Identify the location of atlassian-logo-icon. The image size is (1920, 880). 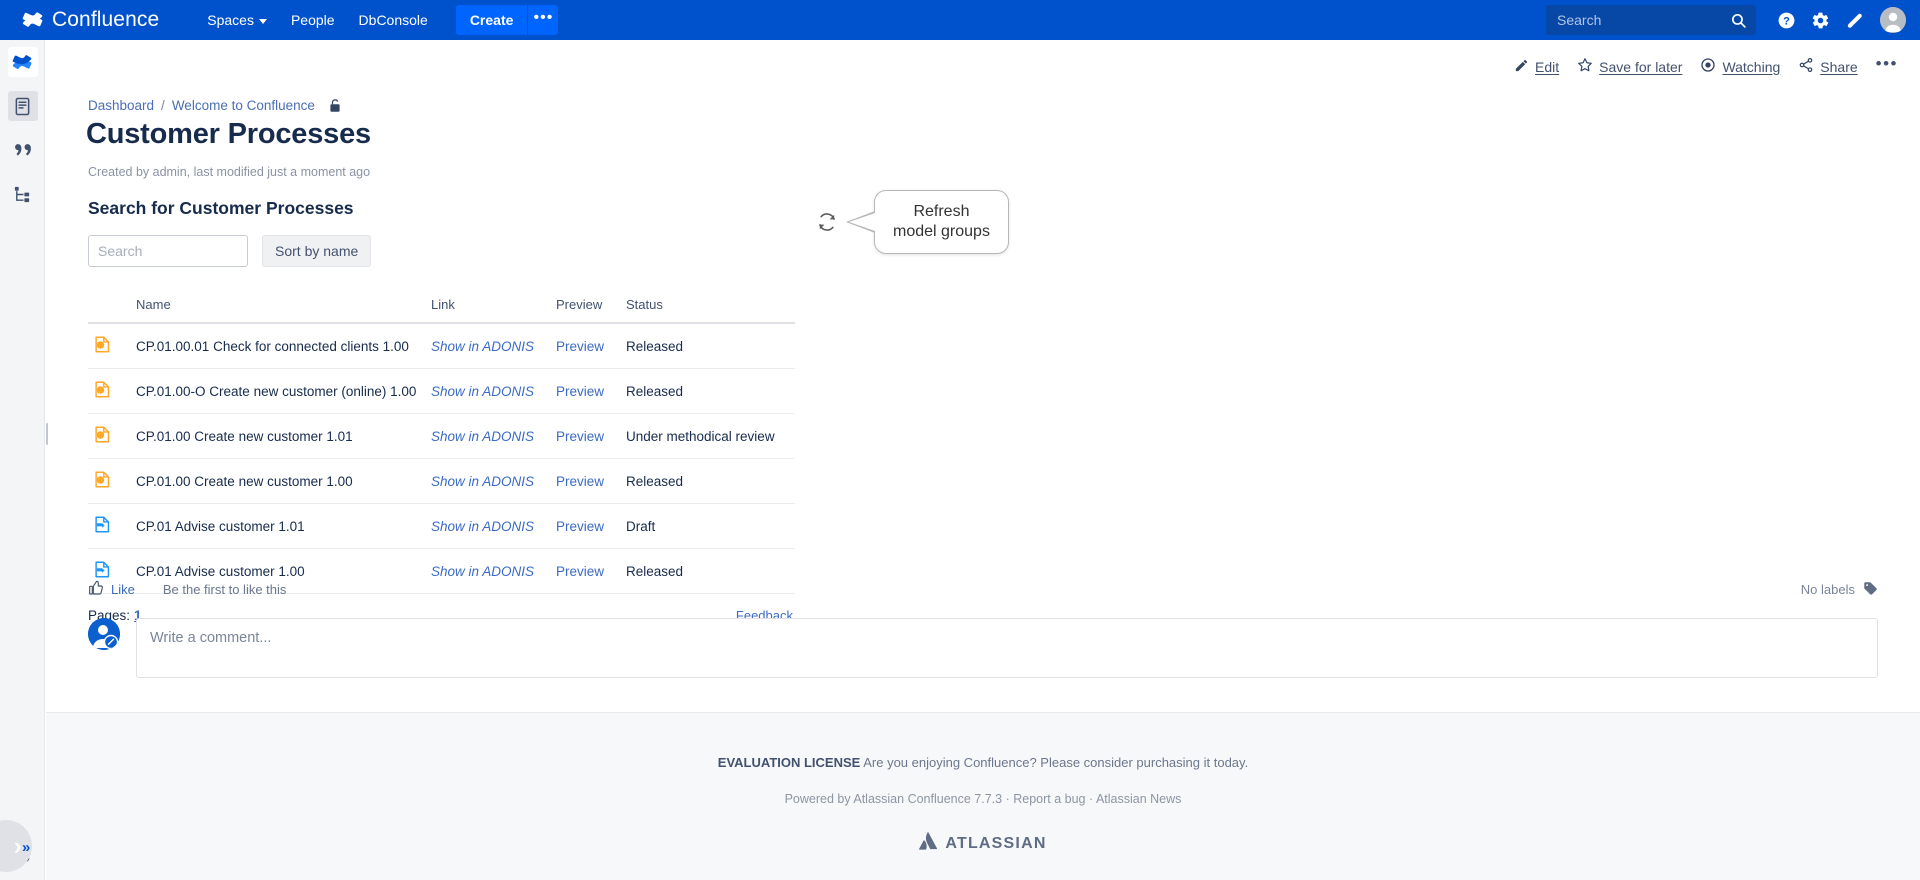
(928, 843).